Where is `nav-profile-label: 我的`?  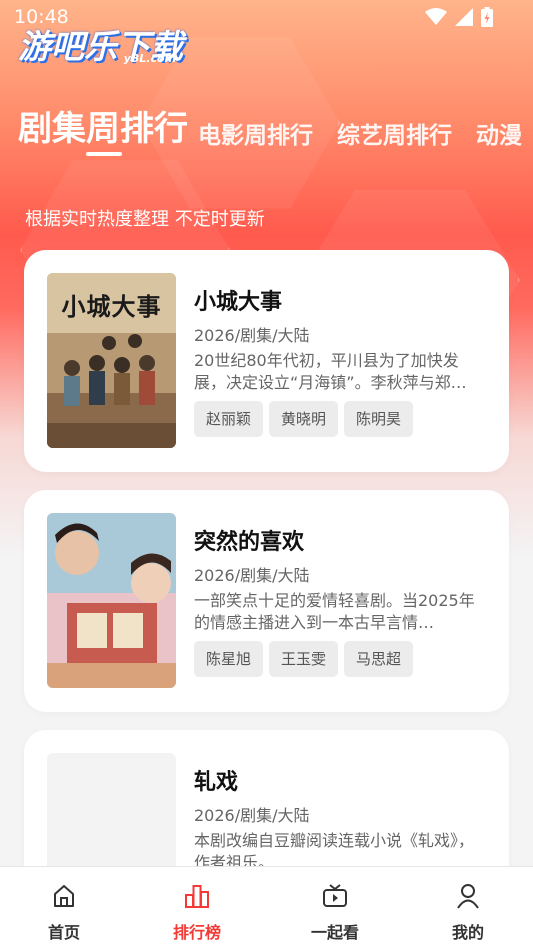 nav-profile-label: 我的 is located at coordinates (467, 932).